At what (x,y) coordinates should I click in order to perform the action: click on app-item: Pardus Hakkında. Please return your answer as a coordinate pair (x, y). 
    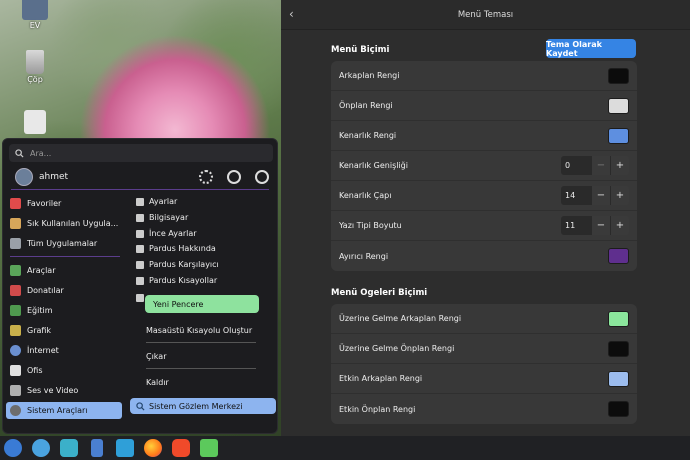
    Looking at the image, I should click on (176, 248).